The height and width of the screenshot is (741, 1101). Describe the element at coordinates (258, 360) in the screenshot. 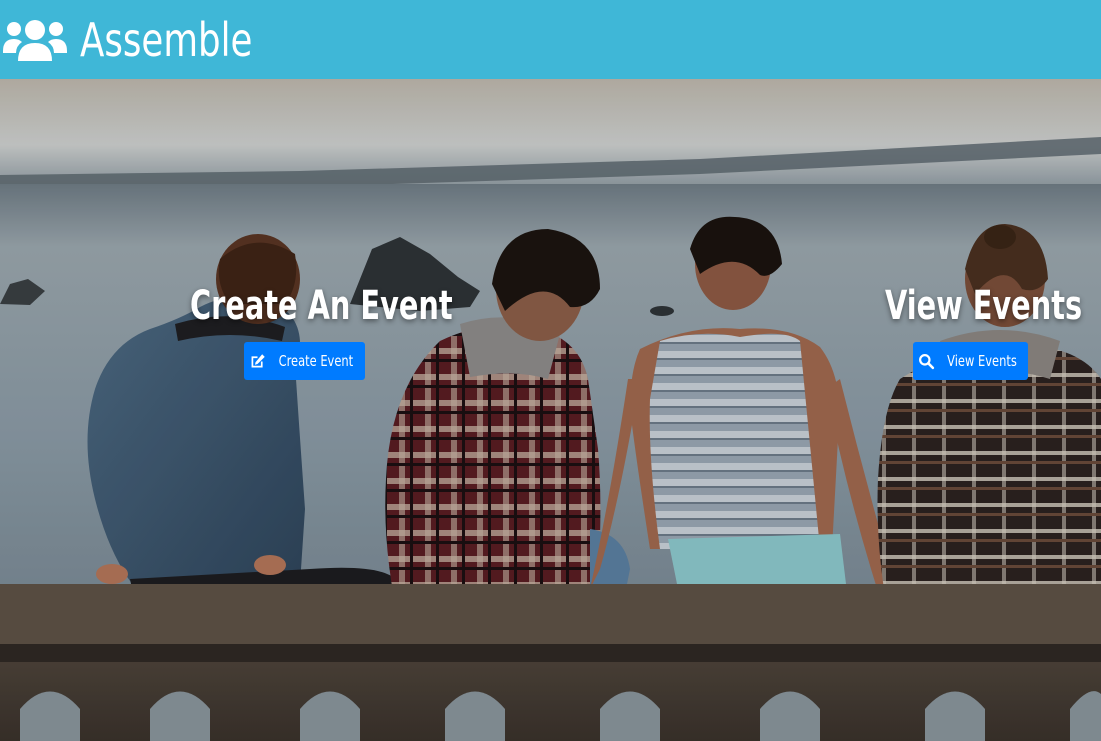

I see `edit-icon` at that location.